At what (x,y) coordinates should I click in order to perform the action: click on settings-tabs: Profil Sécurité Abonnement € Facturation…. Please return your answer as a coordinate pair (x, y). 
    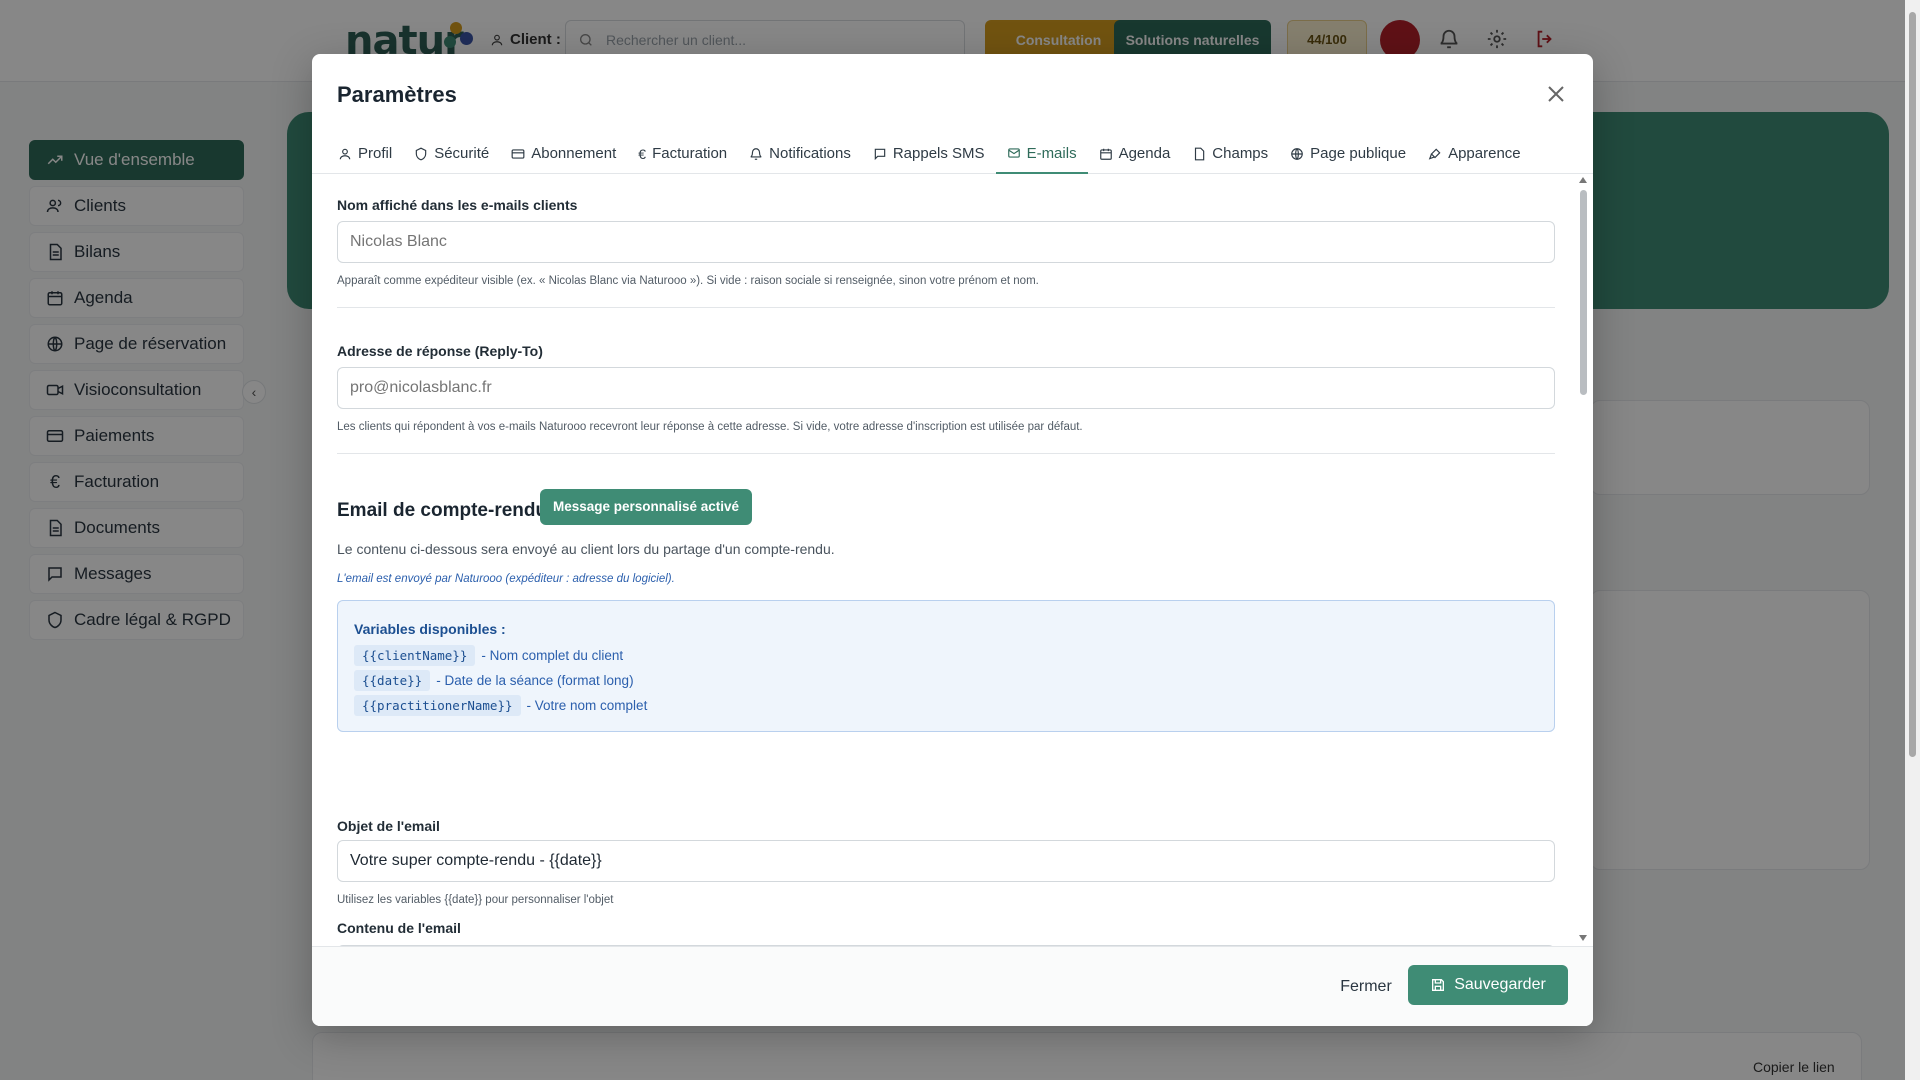
    Looking at the image, I should click on (952, 154).